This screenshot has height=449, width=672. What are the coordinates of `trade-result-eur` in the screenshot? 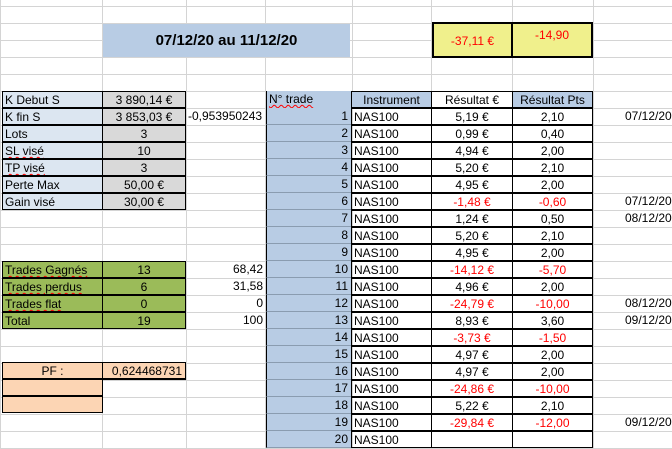 It's located at (472, 439).